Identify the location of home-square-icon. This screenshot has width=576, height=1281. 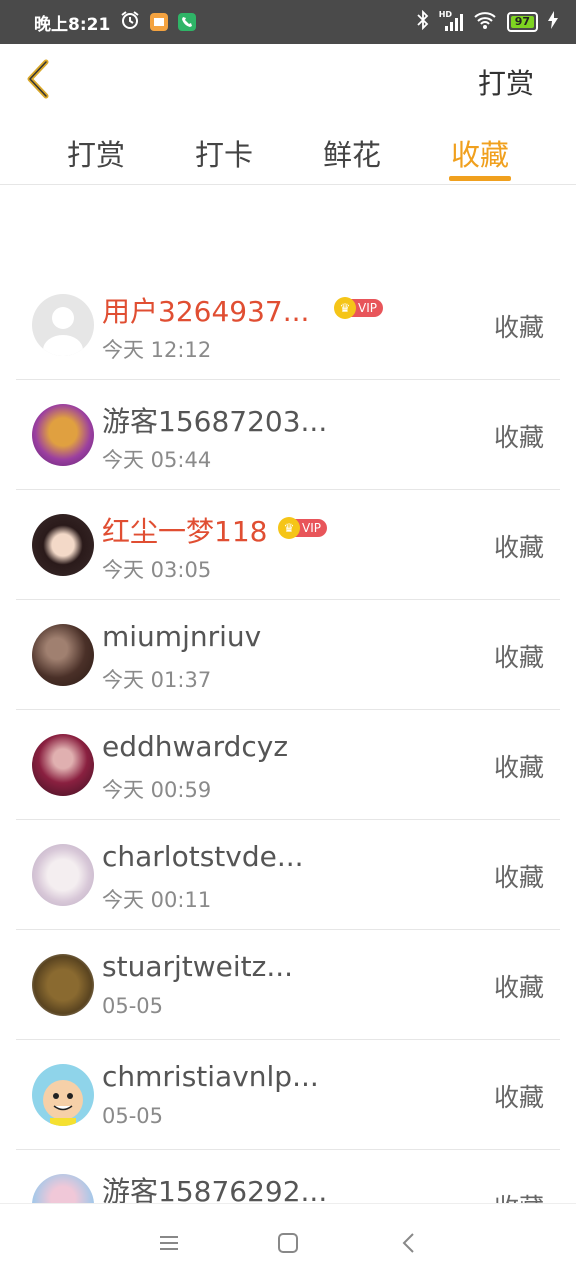
(288, 1243).